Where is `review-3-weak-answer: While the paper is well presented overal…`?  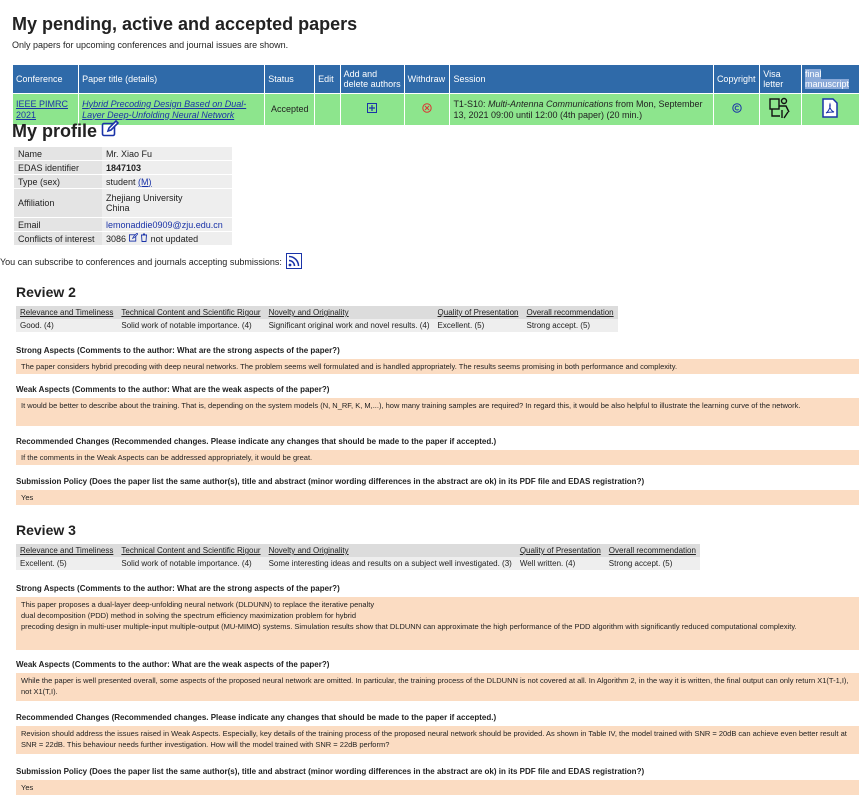
review-3-weak-answer: While the paper is well presented overal… is located at coordinates (437, 687).